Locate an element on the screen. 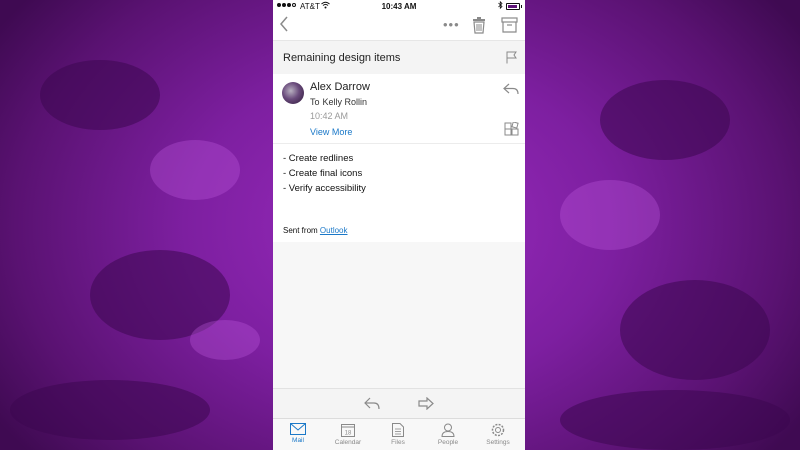 This screenshot has width=800, height=450. gear-icon is located at coordinates (498, 430).